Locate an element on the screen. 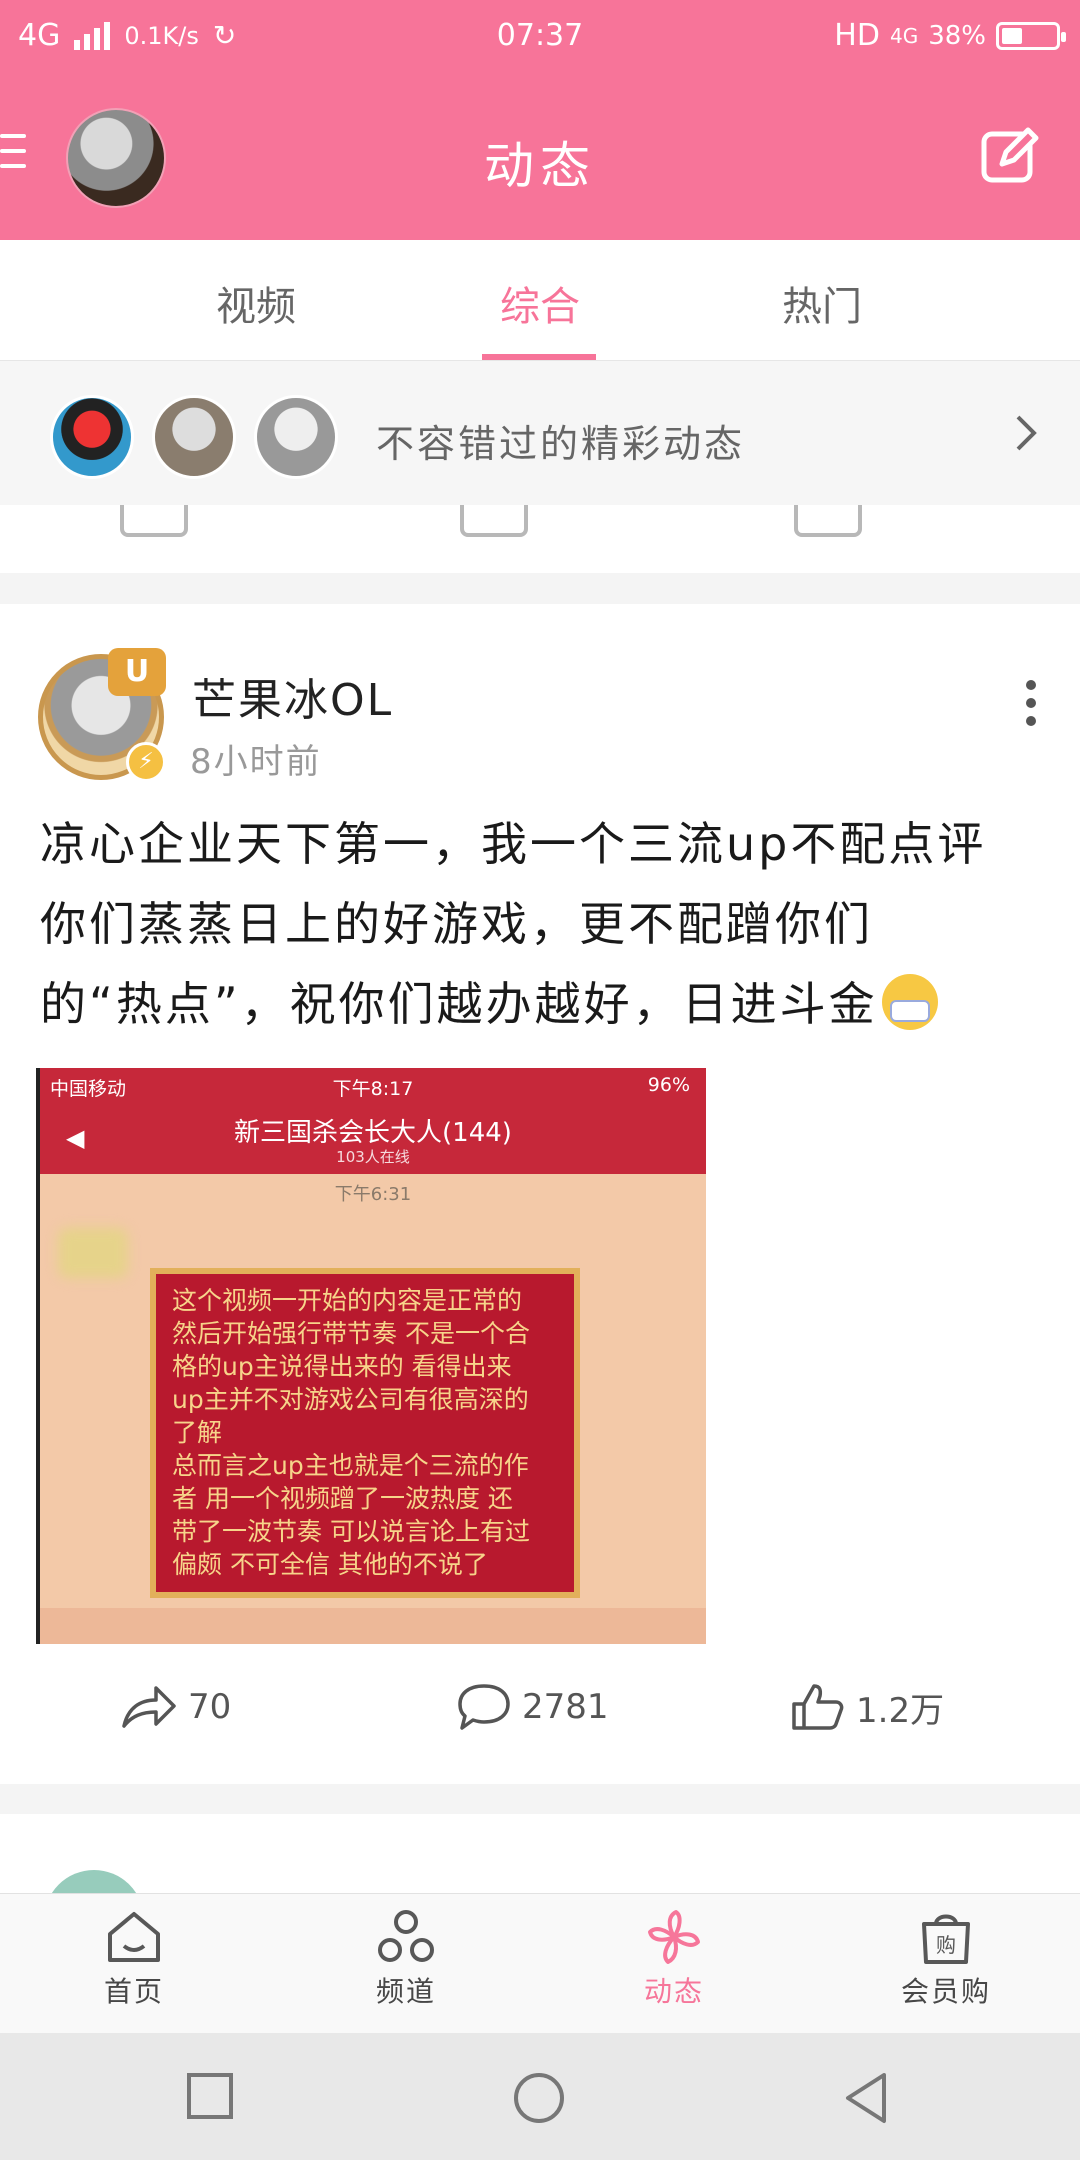  bubble-line: 了解 is located at coordinates (197, 1432).